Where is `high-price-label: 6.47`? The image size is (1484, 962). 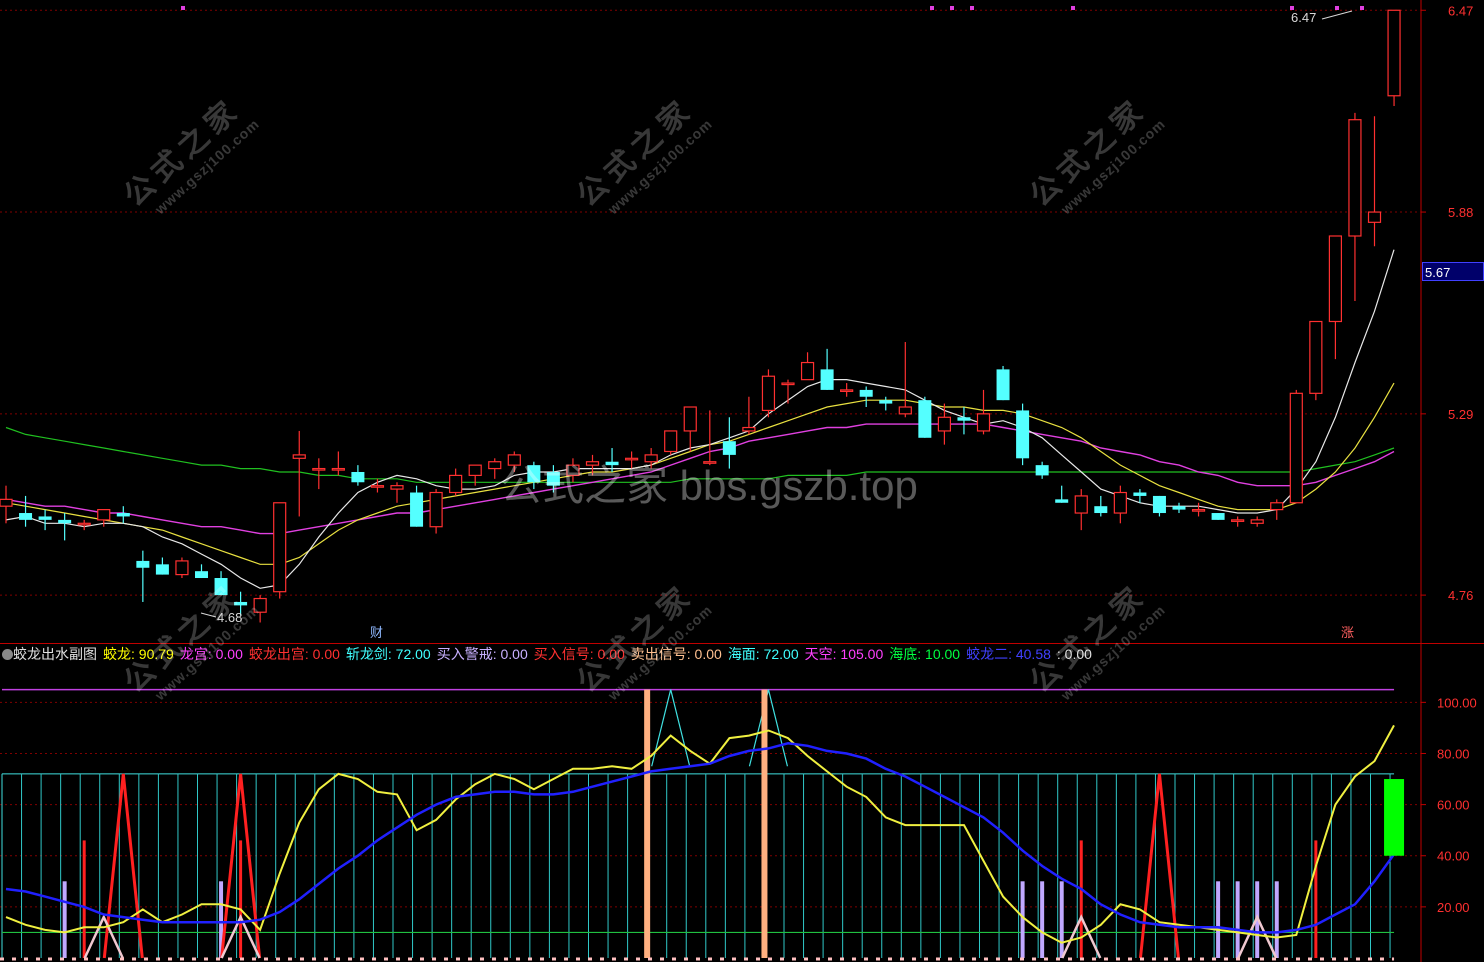
high-price-label: 6.47 is located at coordinates (1303, 17).